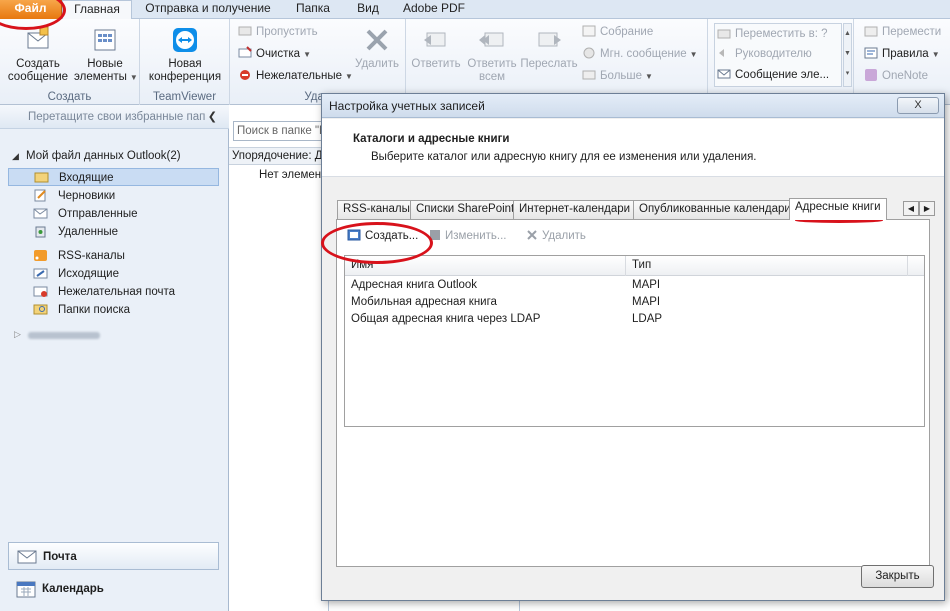 Image resolution: width=950 pixels, height=611 pixels. What do you see at coordinates (634, 285) in the screenshot?
I see `table-row: Адресная книга Outlook MAPI` at bounding box center [634, 285].